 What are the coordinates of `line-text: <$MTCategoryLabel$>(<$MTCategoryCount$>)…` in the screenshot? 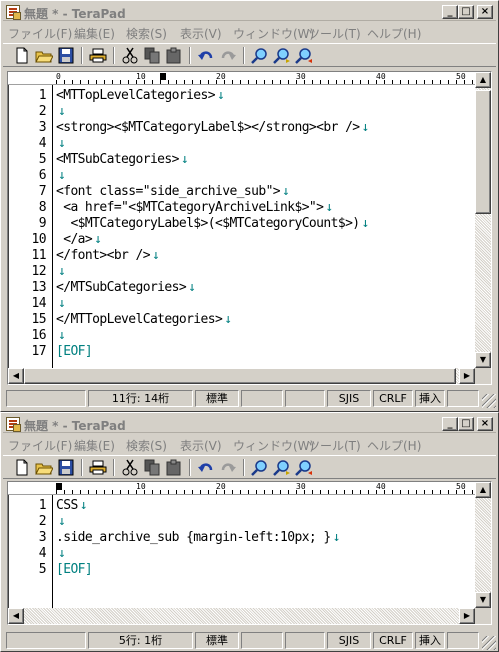 It's located at (212, 223).